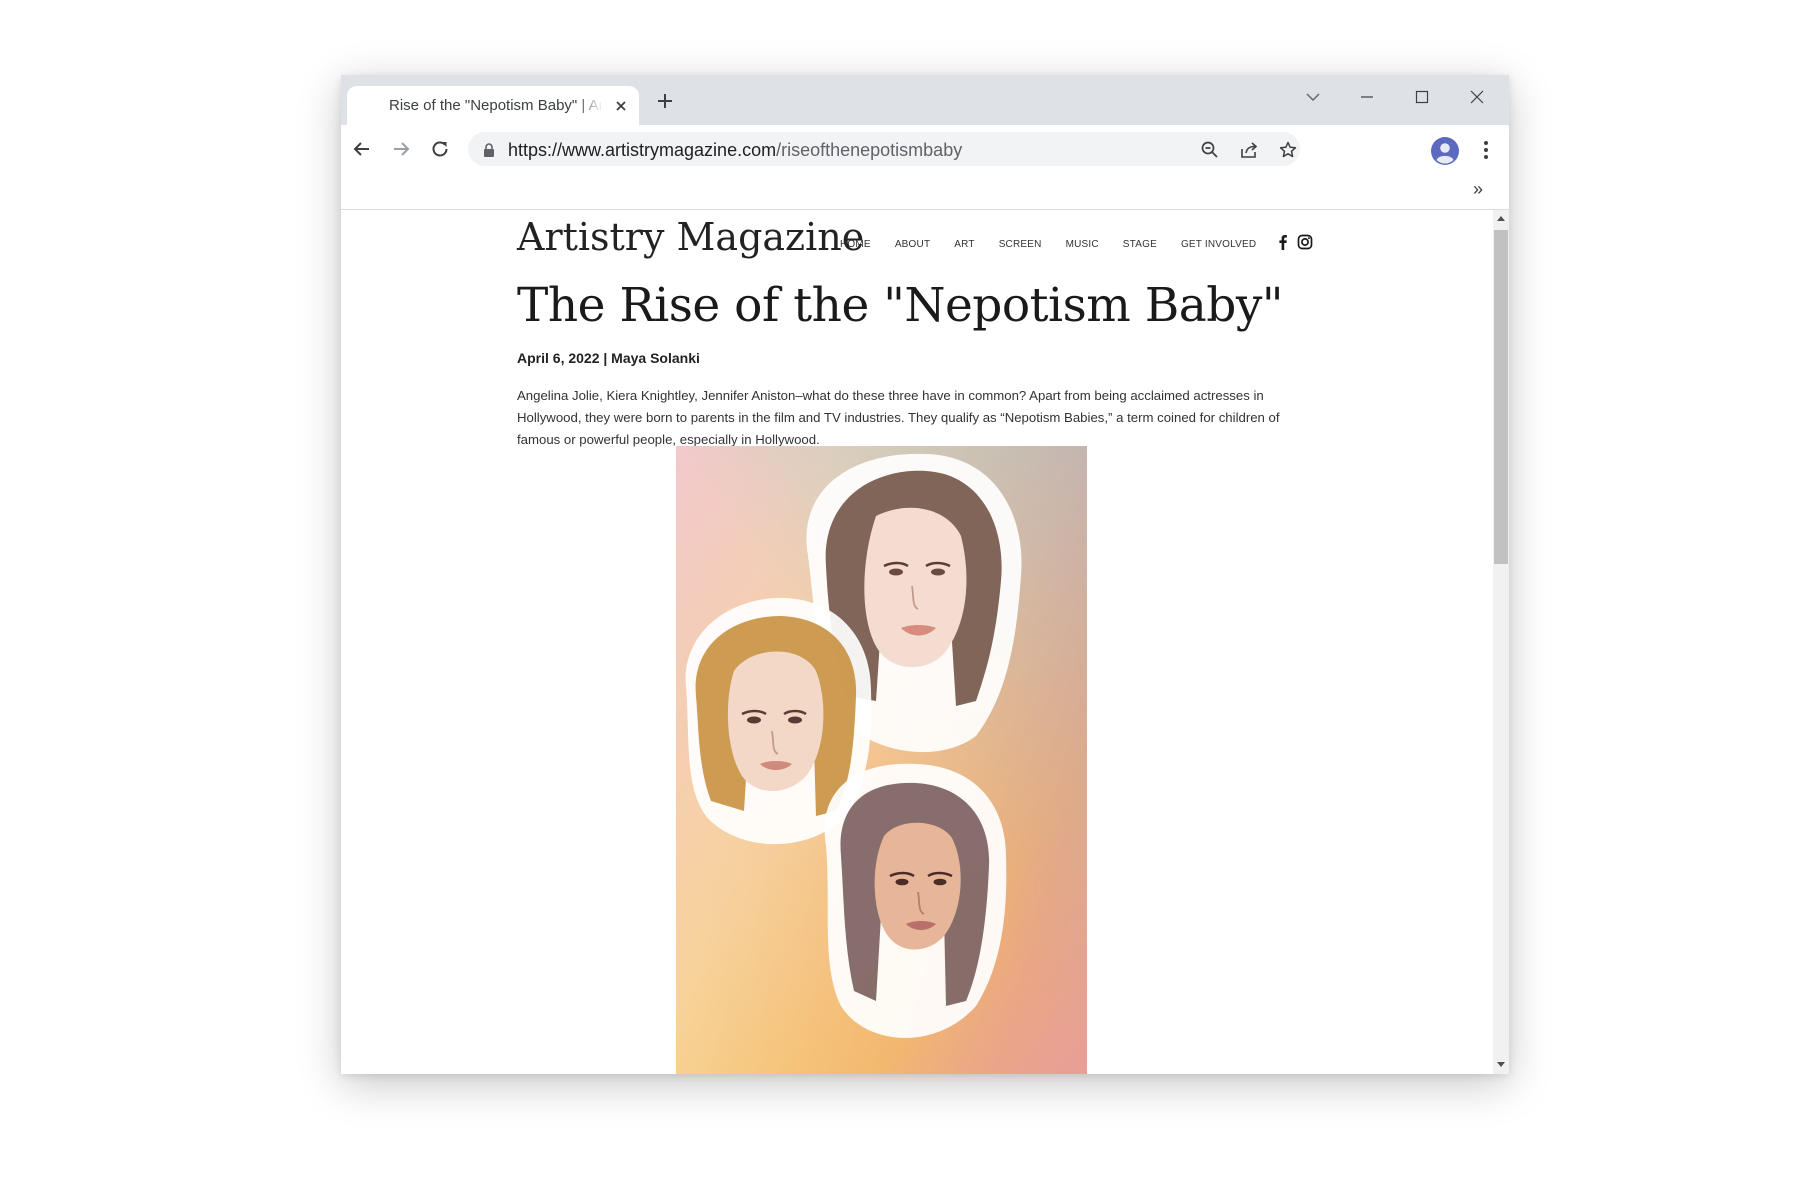 The width and height of the screenshot is (1800, 1200). What do you see at coordinates (1477, 97) in the screenshot?
I see `close-window-icon` at bounding box center [1477, 97].